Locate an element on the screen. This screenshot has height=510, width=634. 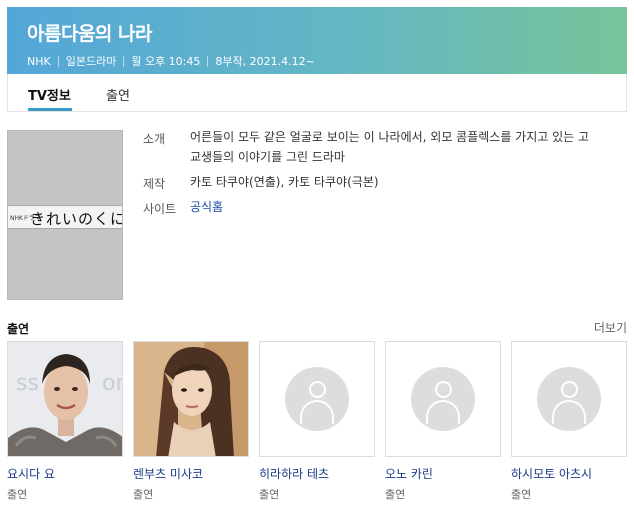
drama-meta: NHK 일본드라마 월 오후 10:45 8부작, 2021.4.12~ is located at coordinates (171, 61).